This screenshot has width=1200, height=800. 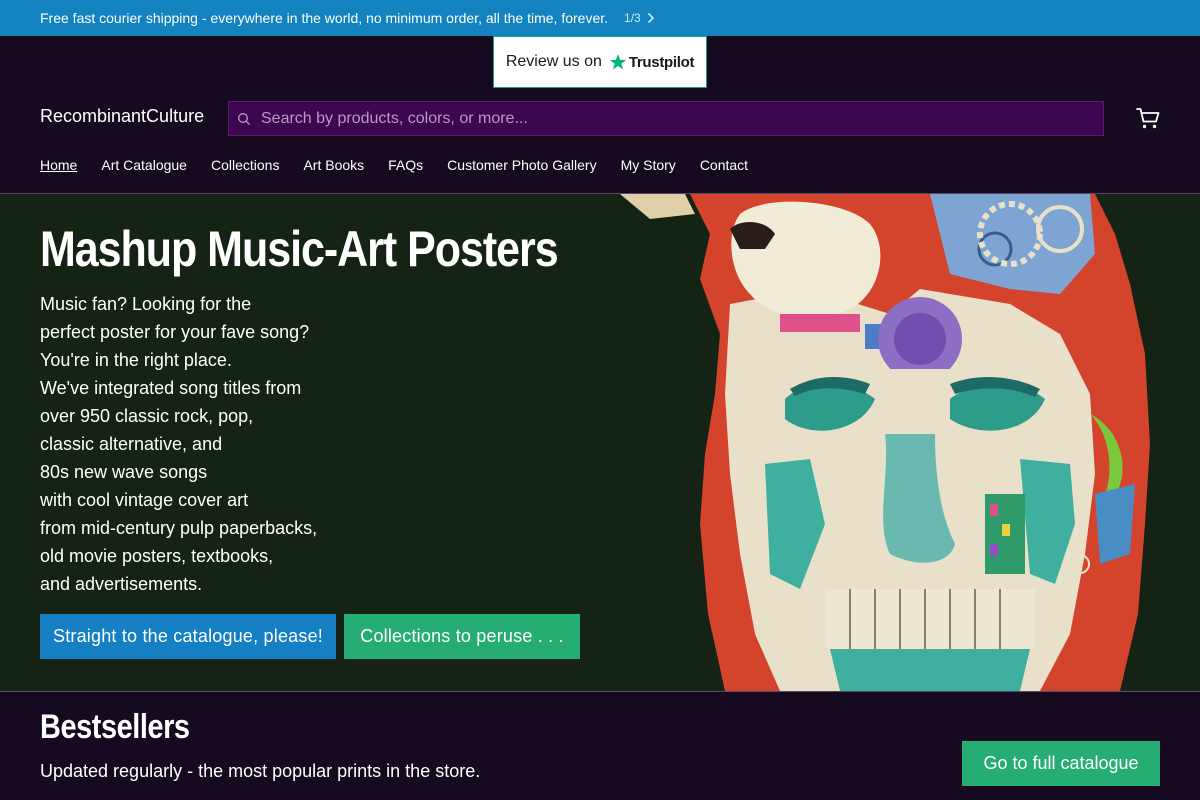 I want to click on trustpilot-logo: Trustpilot, so click(x=651, y=62).